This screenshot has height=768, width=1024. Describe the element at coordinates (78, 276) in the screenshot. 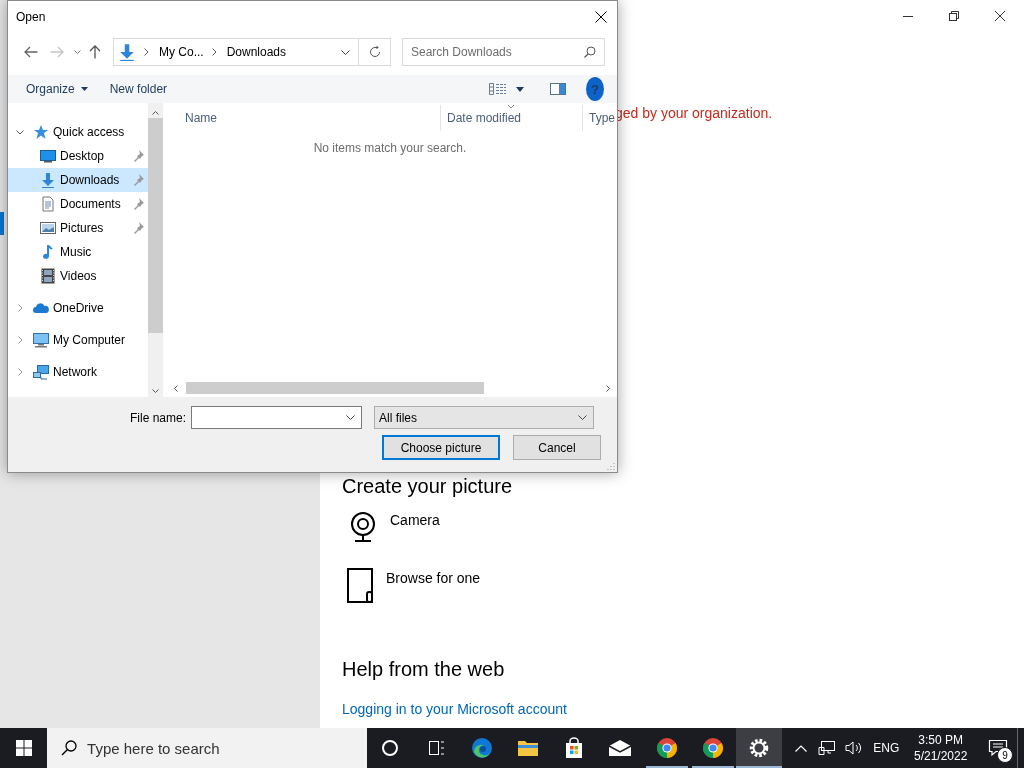

I see `tree-item: Videos` at that location.